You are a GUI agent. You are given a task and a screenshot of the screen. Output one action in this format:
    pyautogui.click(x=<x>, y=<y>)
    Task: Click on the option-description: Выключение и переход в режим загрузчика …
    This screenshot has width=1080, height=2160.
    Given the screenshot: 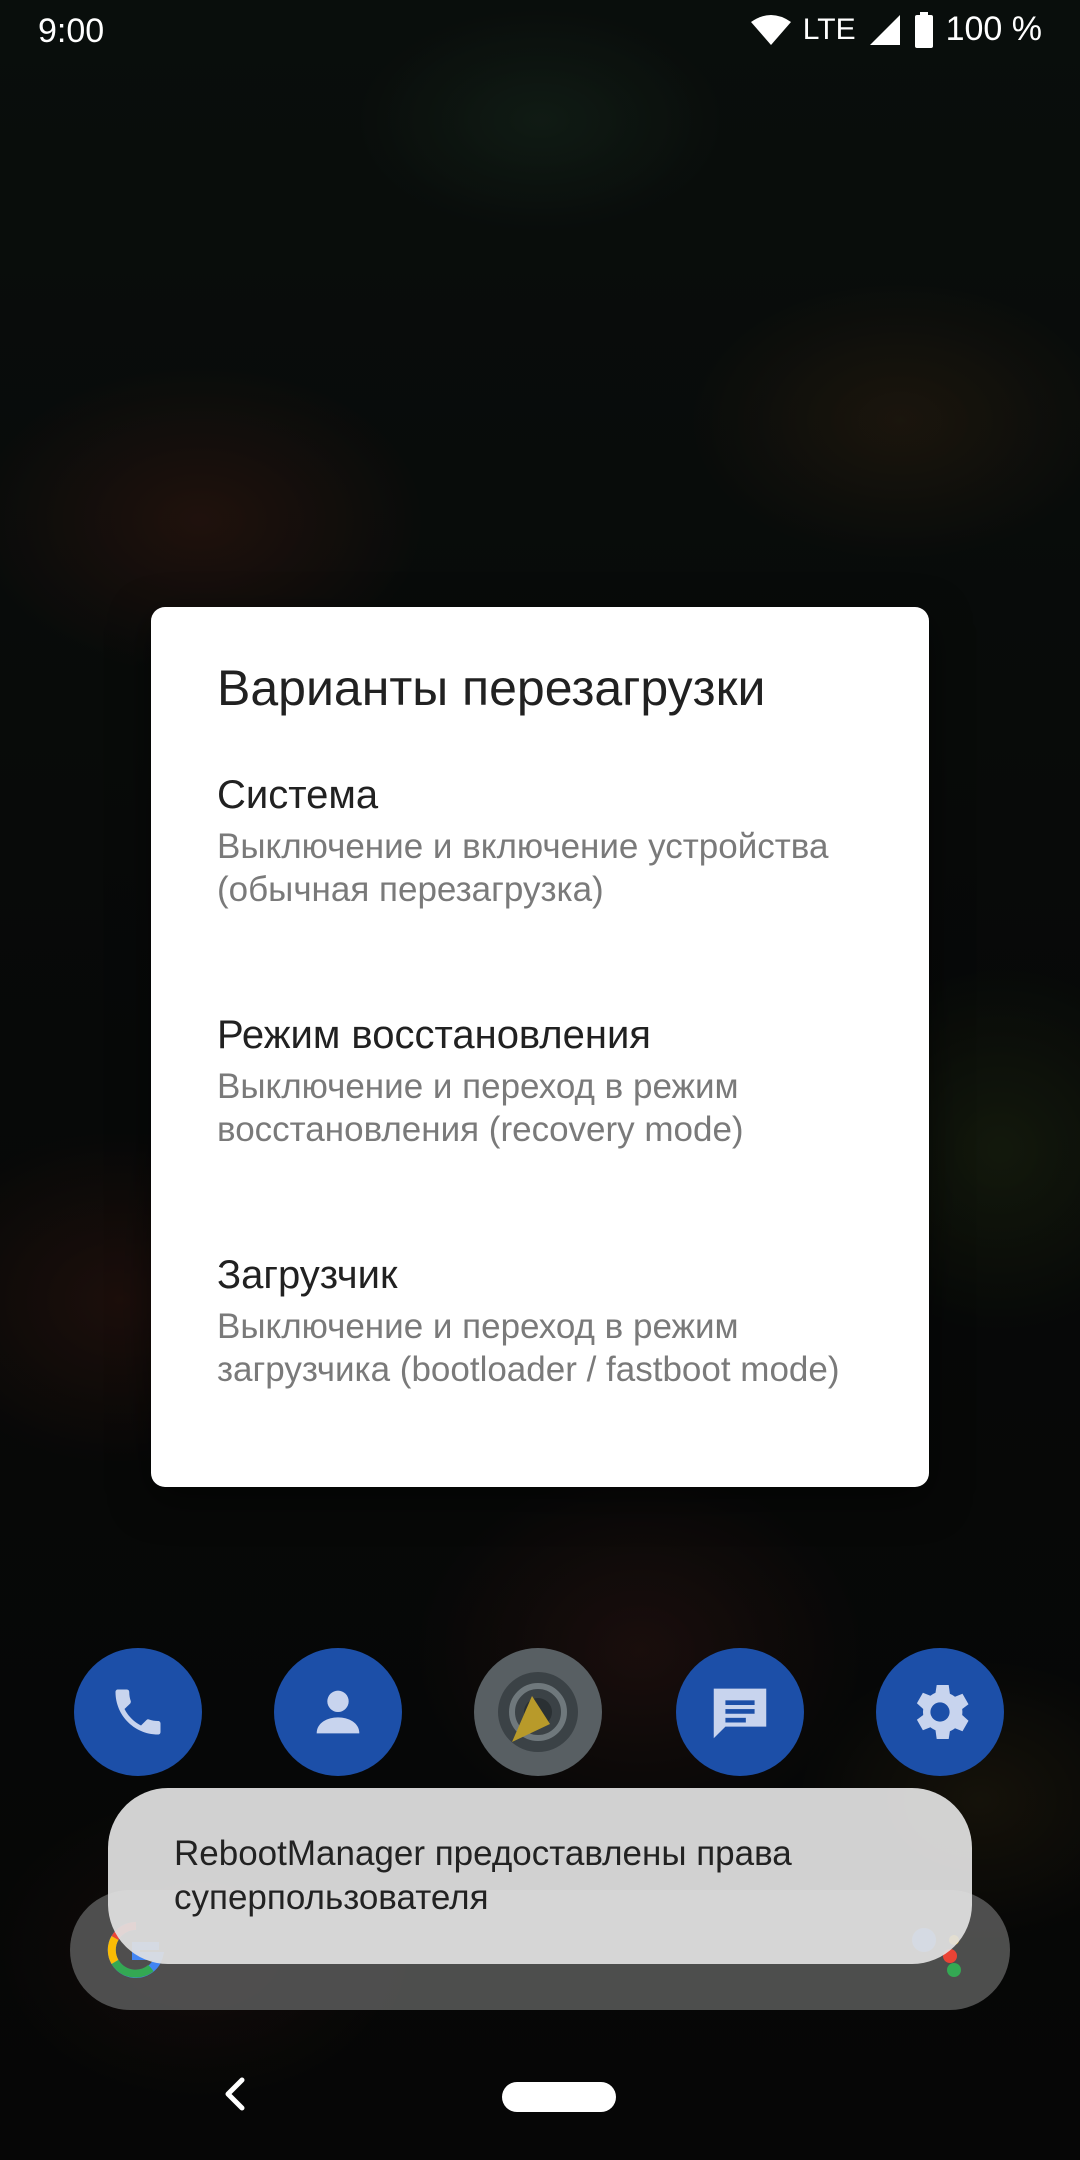 What is the action you would take?
    pyautogui.click(x=528, y=1348)
    